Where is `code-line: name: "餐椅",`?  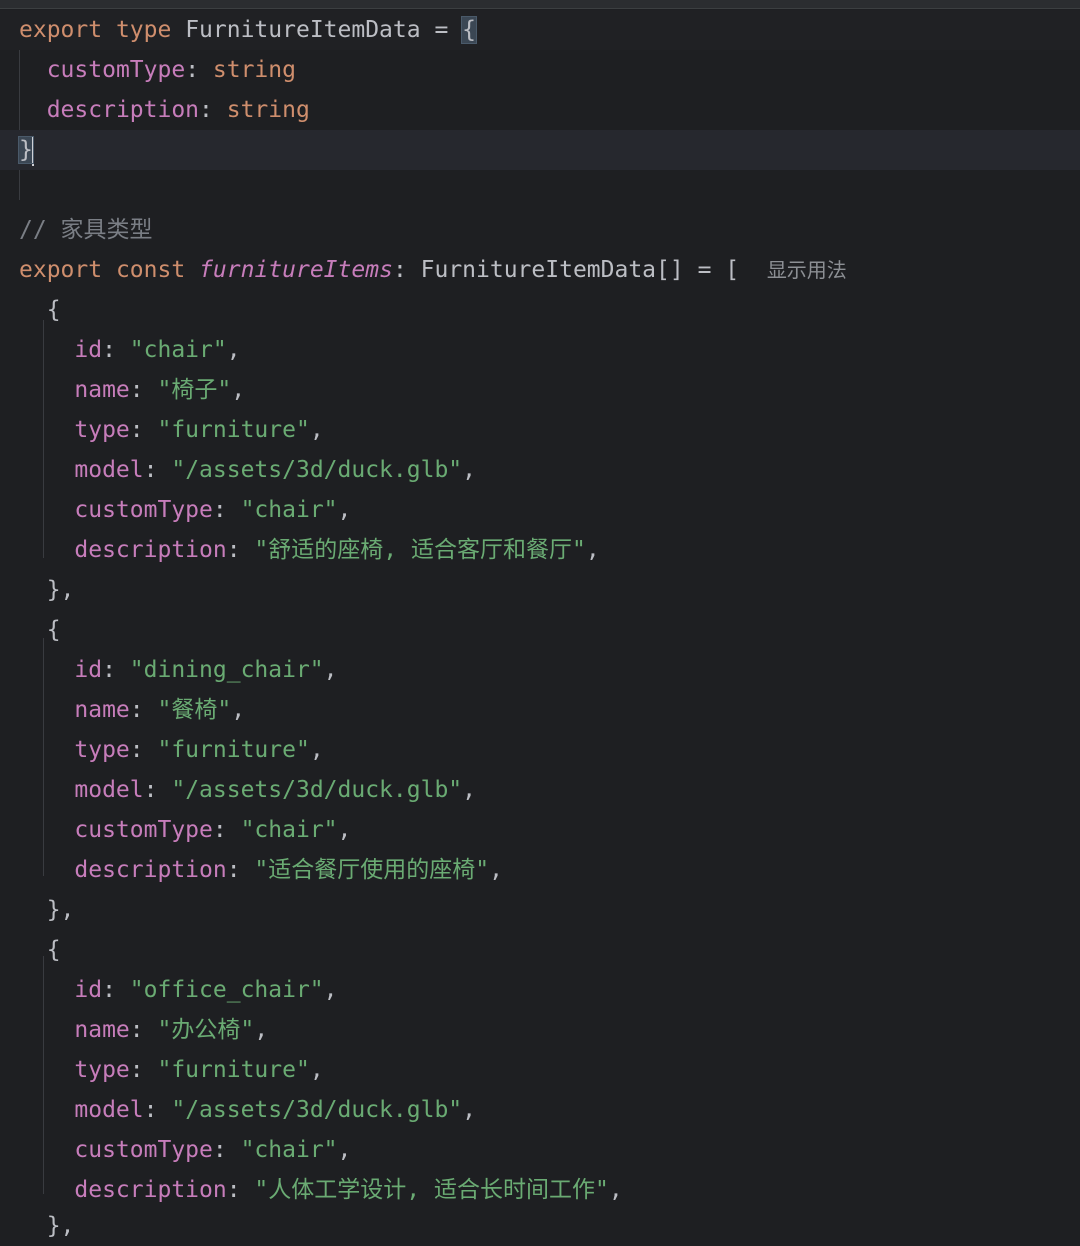 code-line: name: "餐椅", is located at coordinates (540, 710).